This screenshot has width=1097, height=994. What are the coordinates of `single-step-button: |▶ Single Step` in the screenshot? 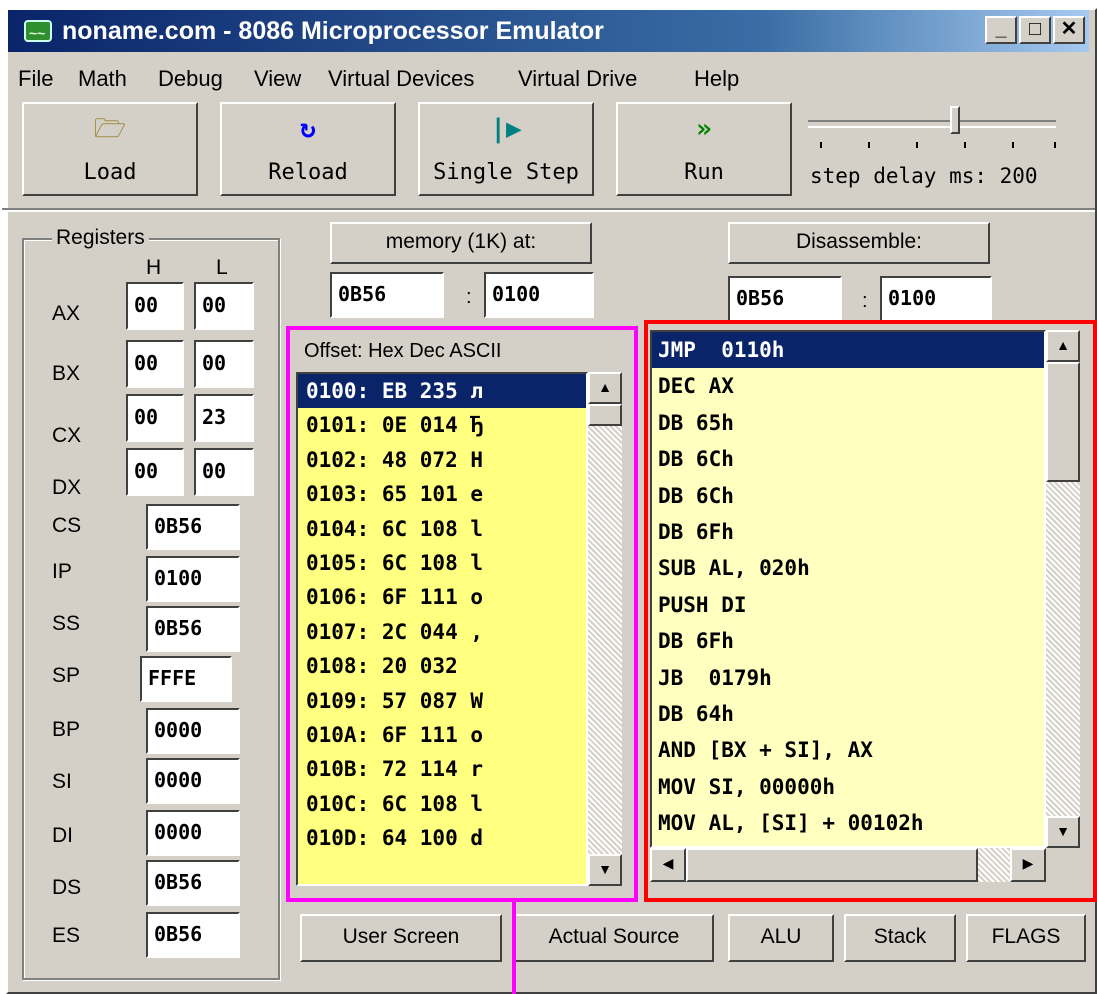 It's located at (506, 149).